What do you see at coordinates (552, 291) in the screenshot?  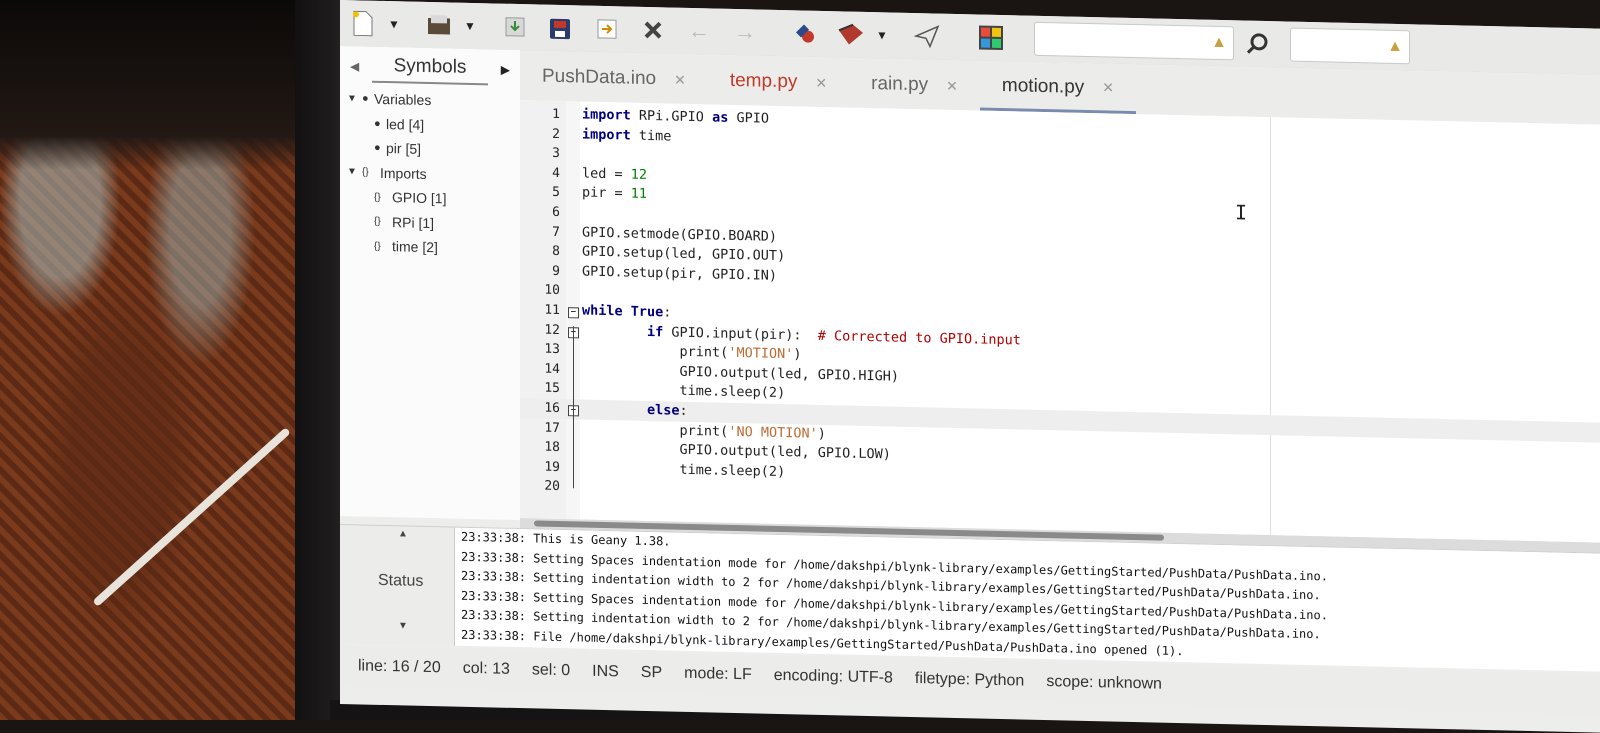 I see `line-number: 10` at bounding box center [552, 291].